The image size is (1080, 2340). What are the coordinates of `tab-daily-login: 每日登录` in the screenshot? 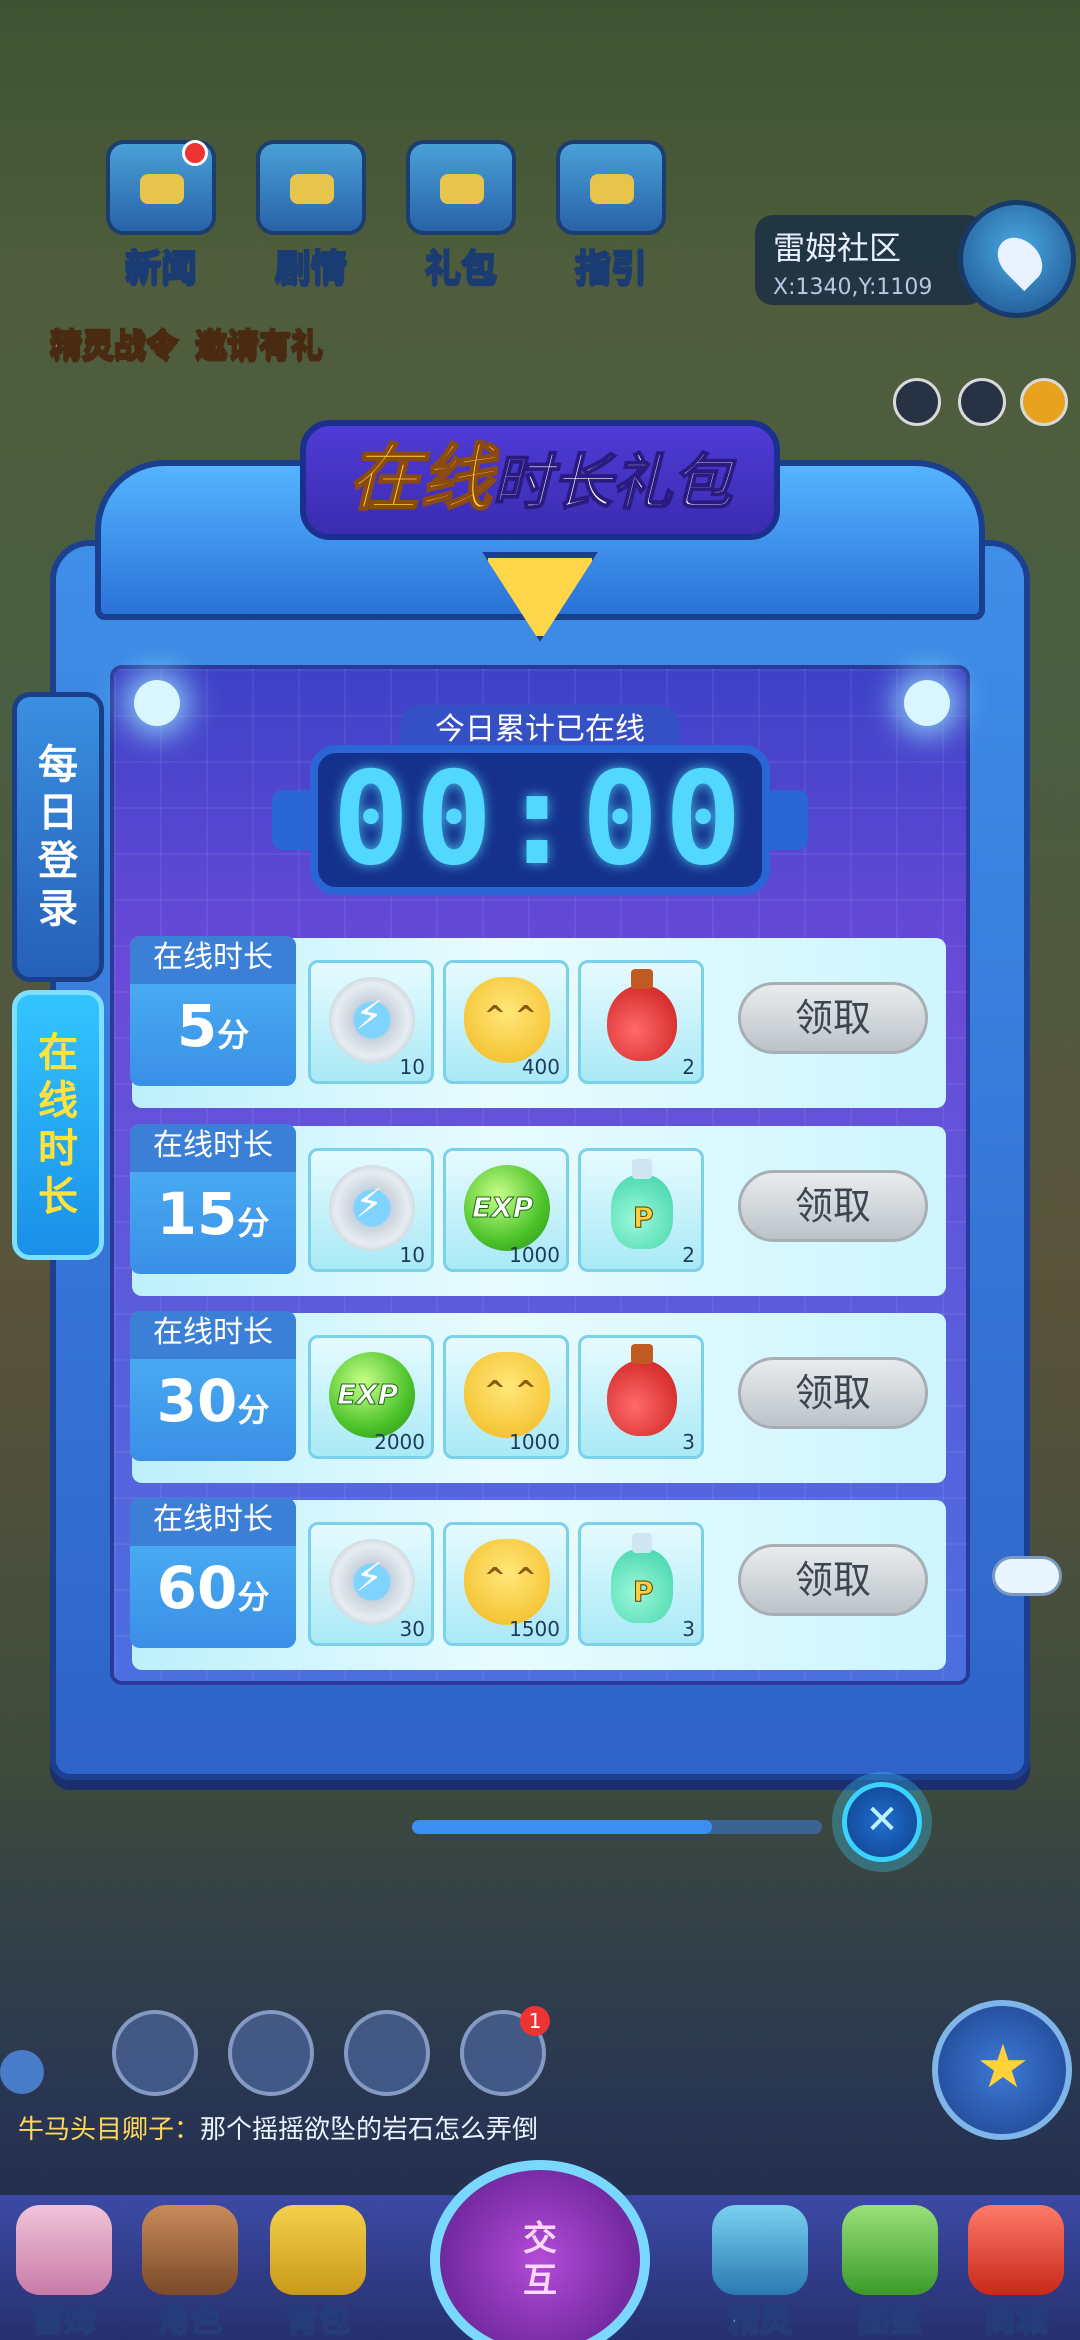 It's located at (58, 837).